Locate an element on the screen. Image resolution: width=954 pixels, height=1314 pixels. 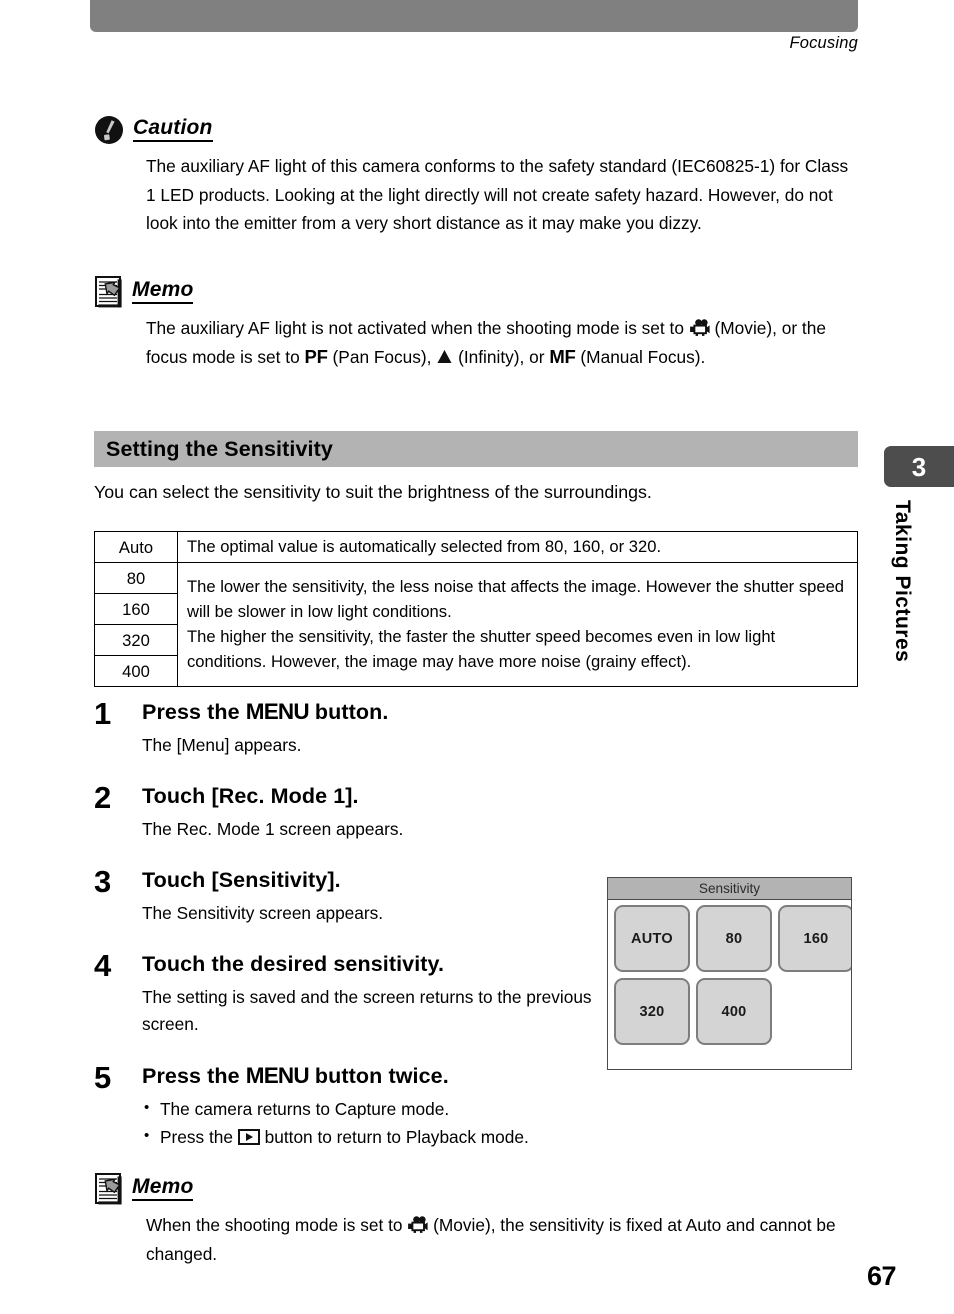
sensitivity-option-400: 400 is located at coordinates (734, 1011).